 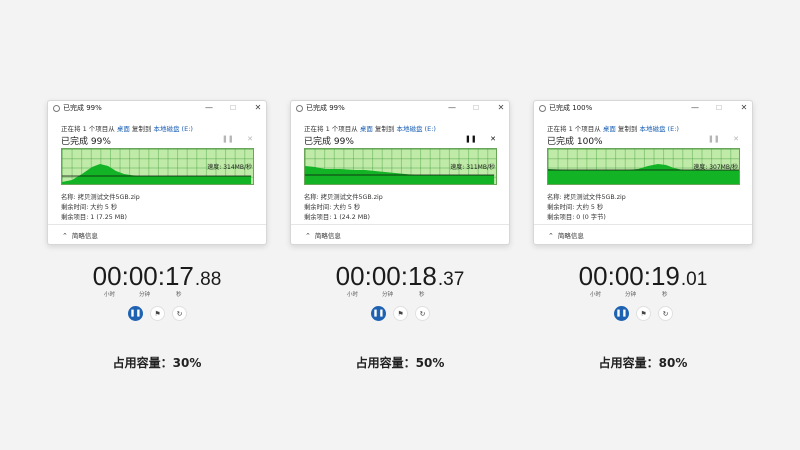 What do you see at coordinates (337, 217) in the screenshot?
I see `items-remaining: 剩余项目: 1 (24.2 MB)` at bounding box center [337, 217].